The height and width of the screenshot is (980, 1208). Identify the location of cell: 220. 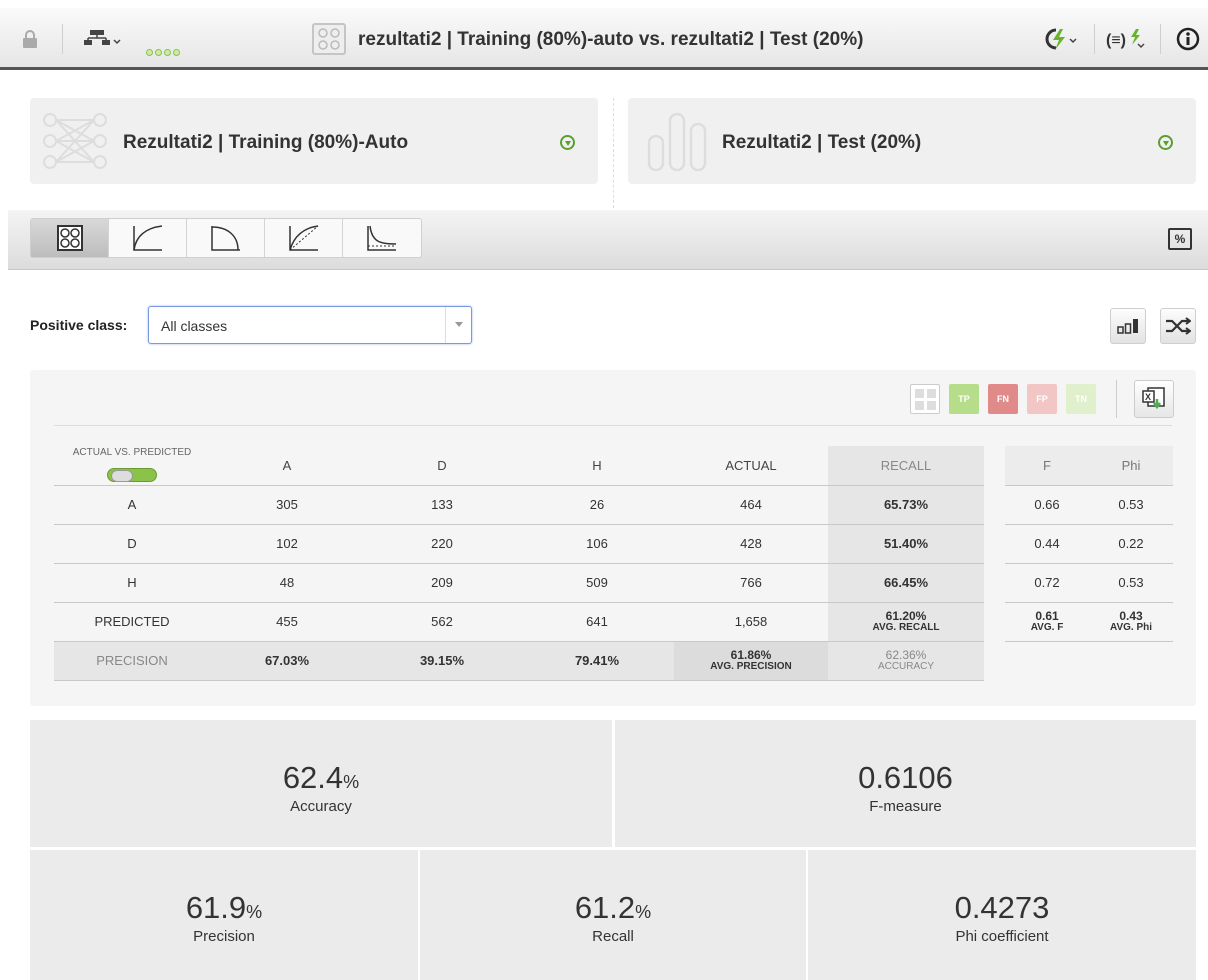
(442, 544).